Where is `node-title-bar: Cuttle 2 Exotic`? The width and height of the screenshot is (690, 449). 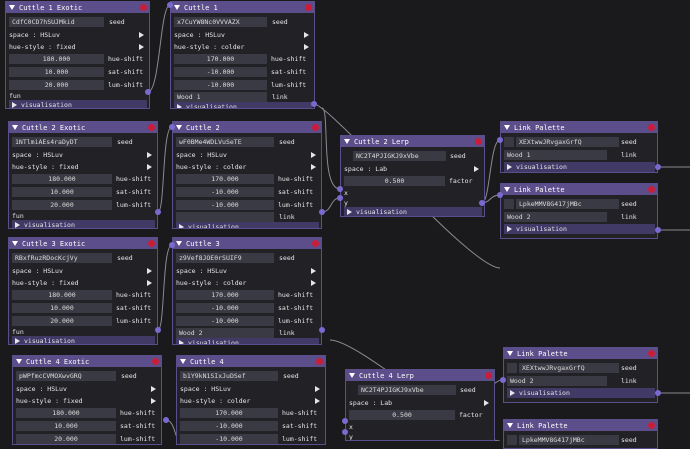
node-title-bar: Cuttle 2 Exotic is located at coordinates (83, 127).